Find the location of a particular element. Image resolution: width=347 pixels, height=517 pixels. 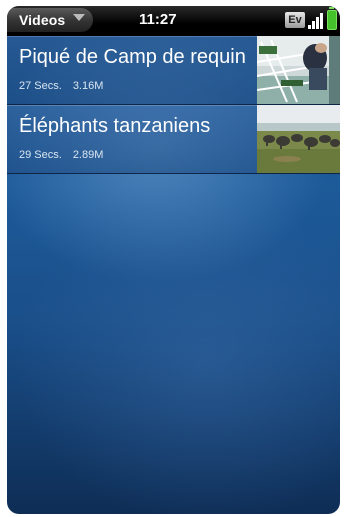

app-menu-button: Videos is located at coordinates (50, 20).